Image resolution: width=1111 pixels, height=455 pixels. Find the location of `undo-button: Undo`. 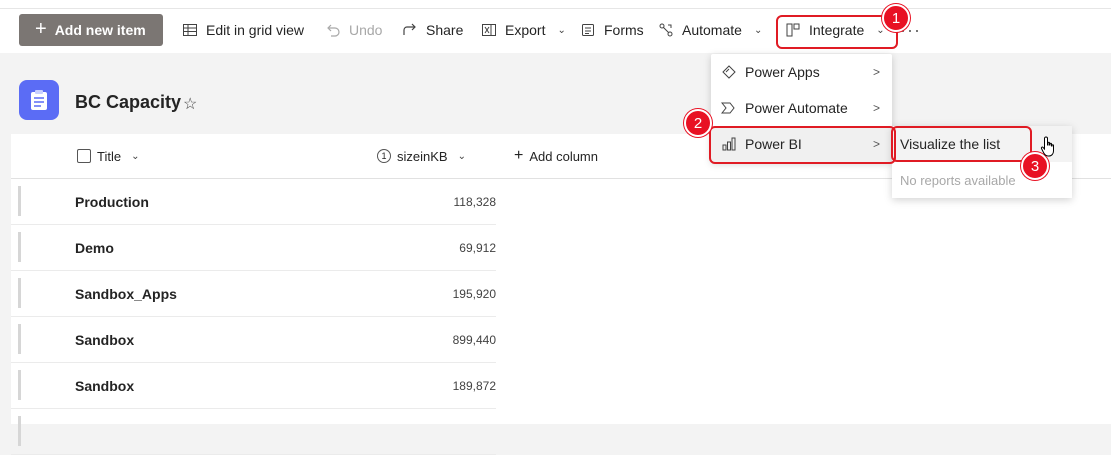

undo-button: Undo is located at coordinates (353, 30).